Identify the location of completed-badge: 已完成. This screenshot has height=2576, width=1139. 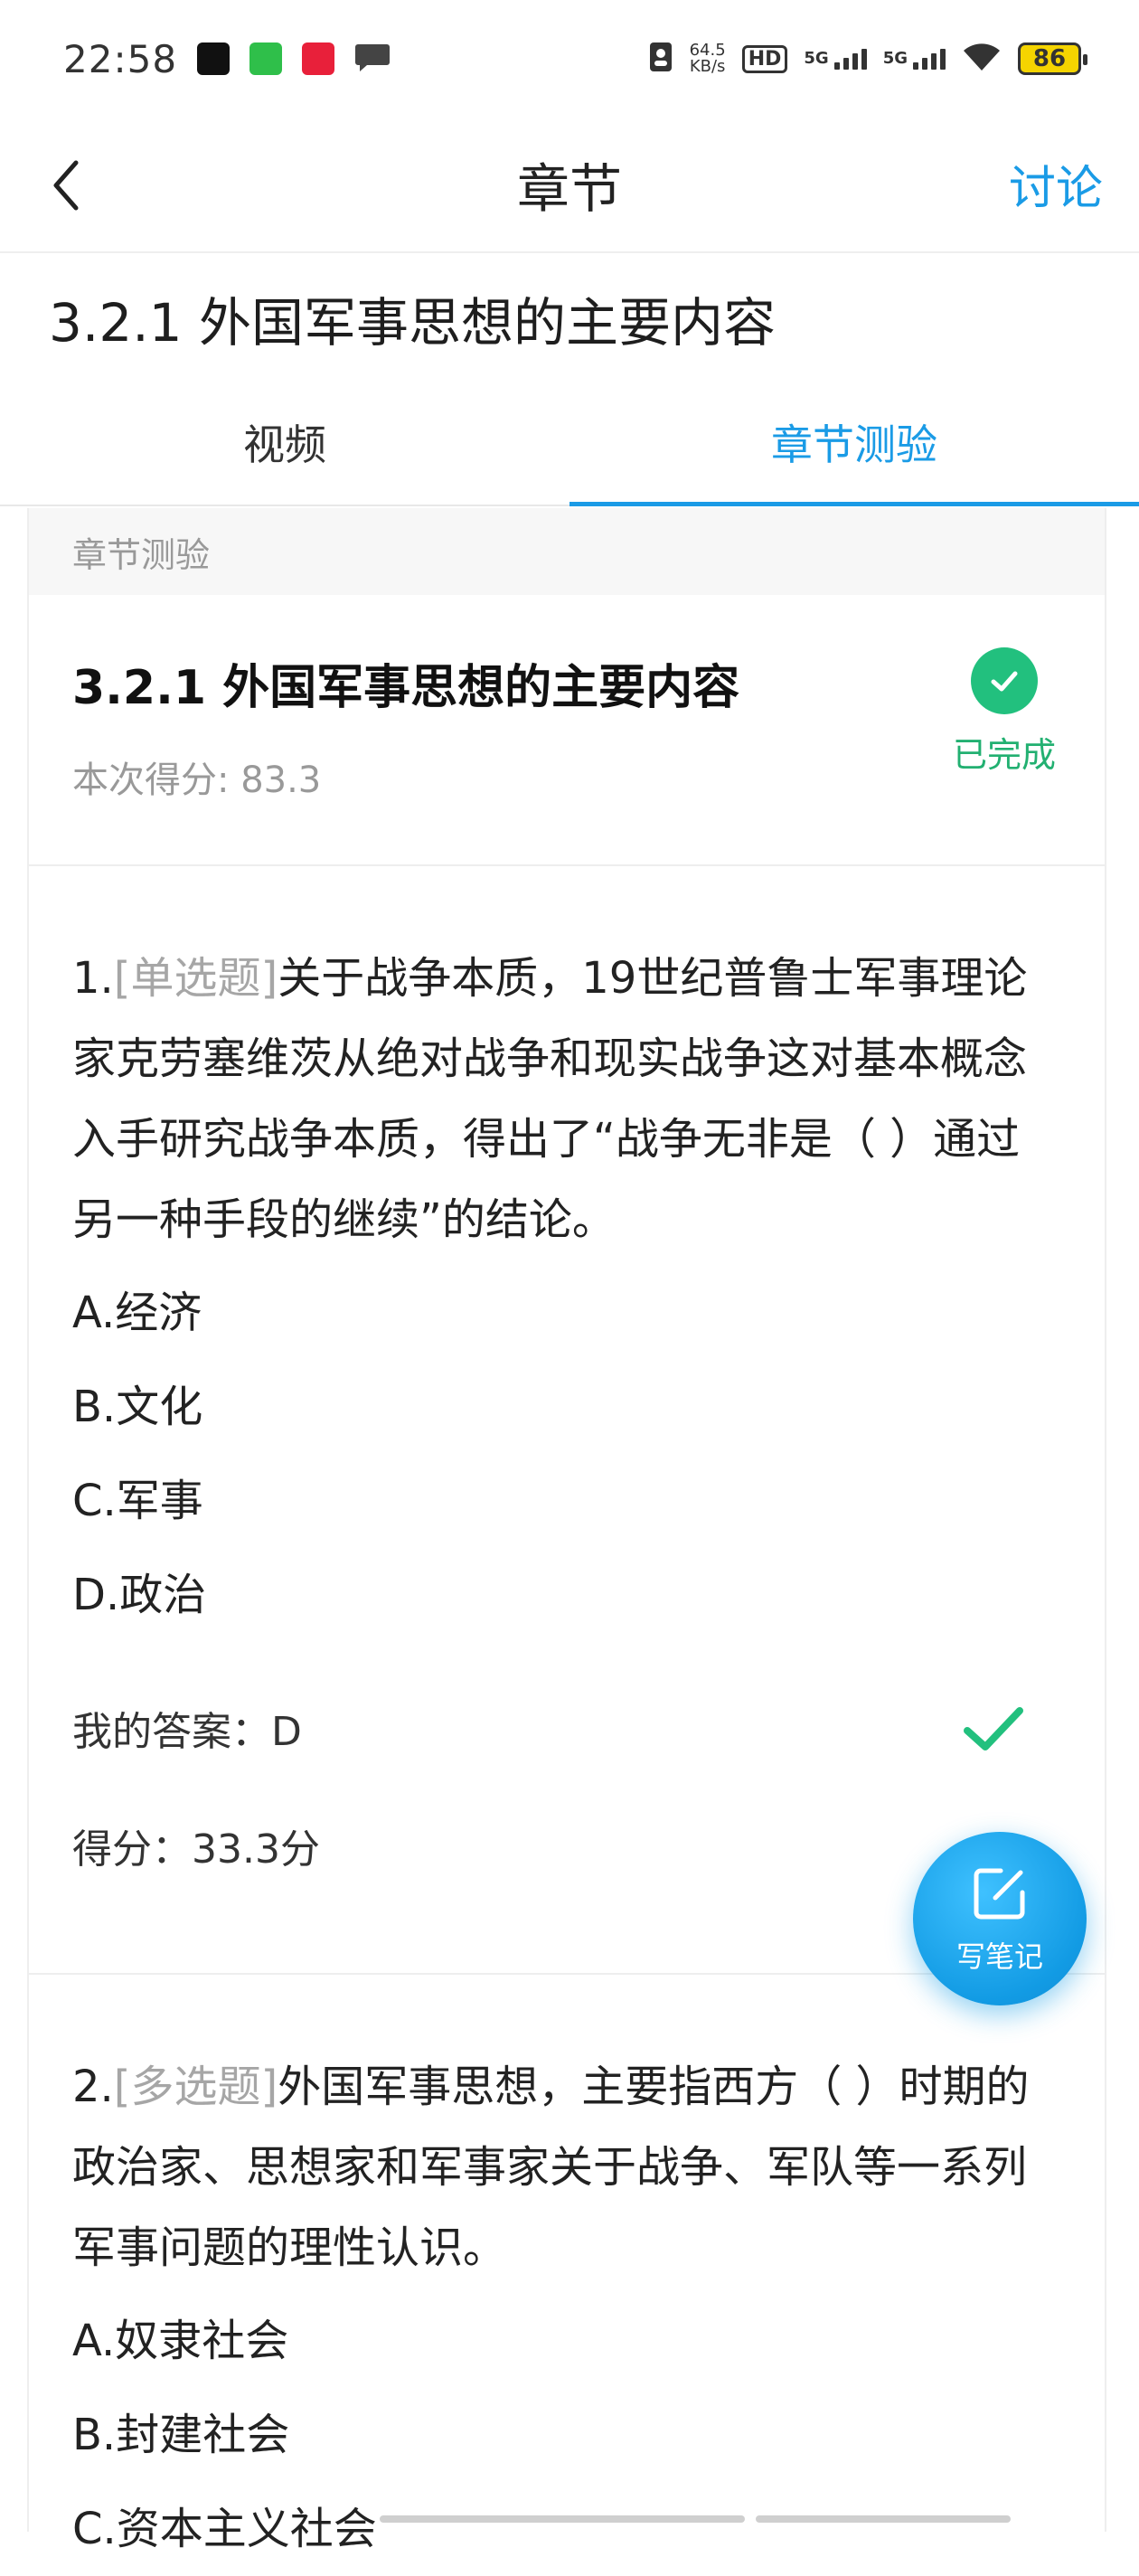
(1004, 712).